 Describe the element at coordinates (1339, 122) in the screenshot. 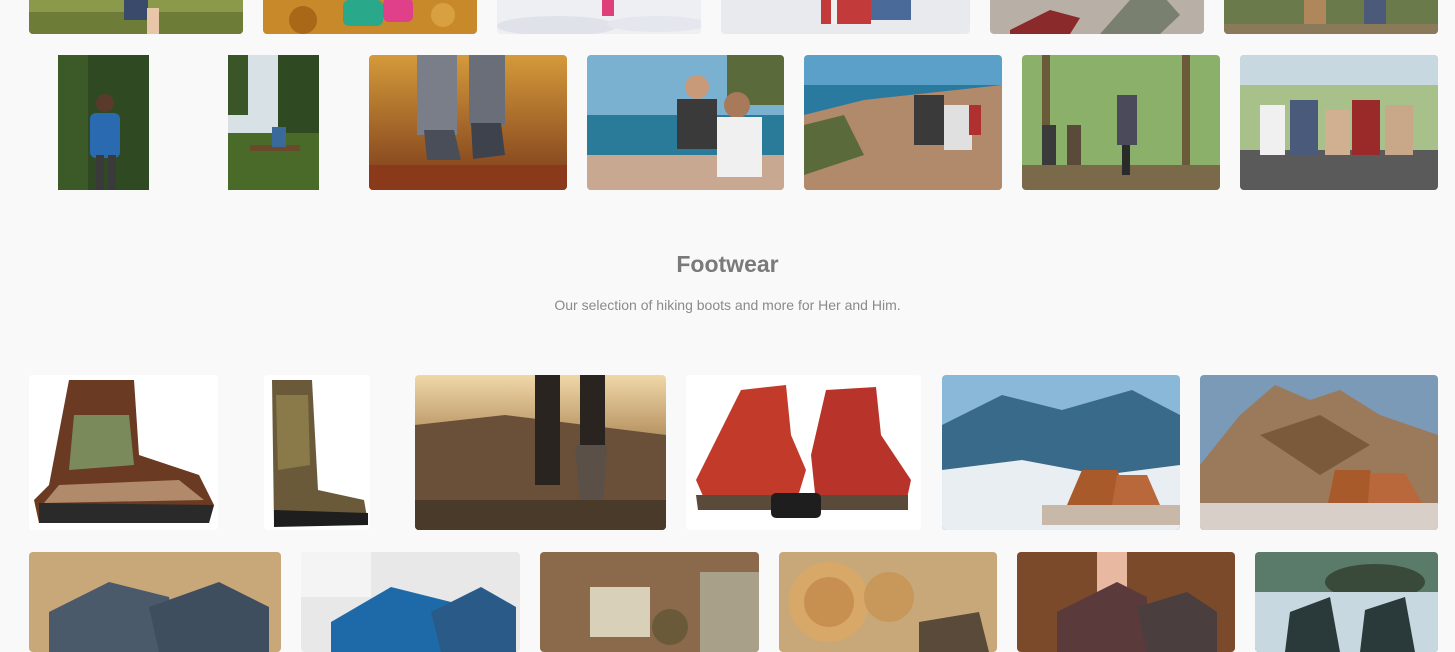

I see `gallery-photo-friends-rest` at that location.